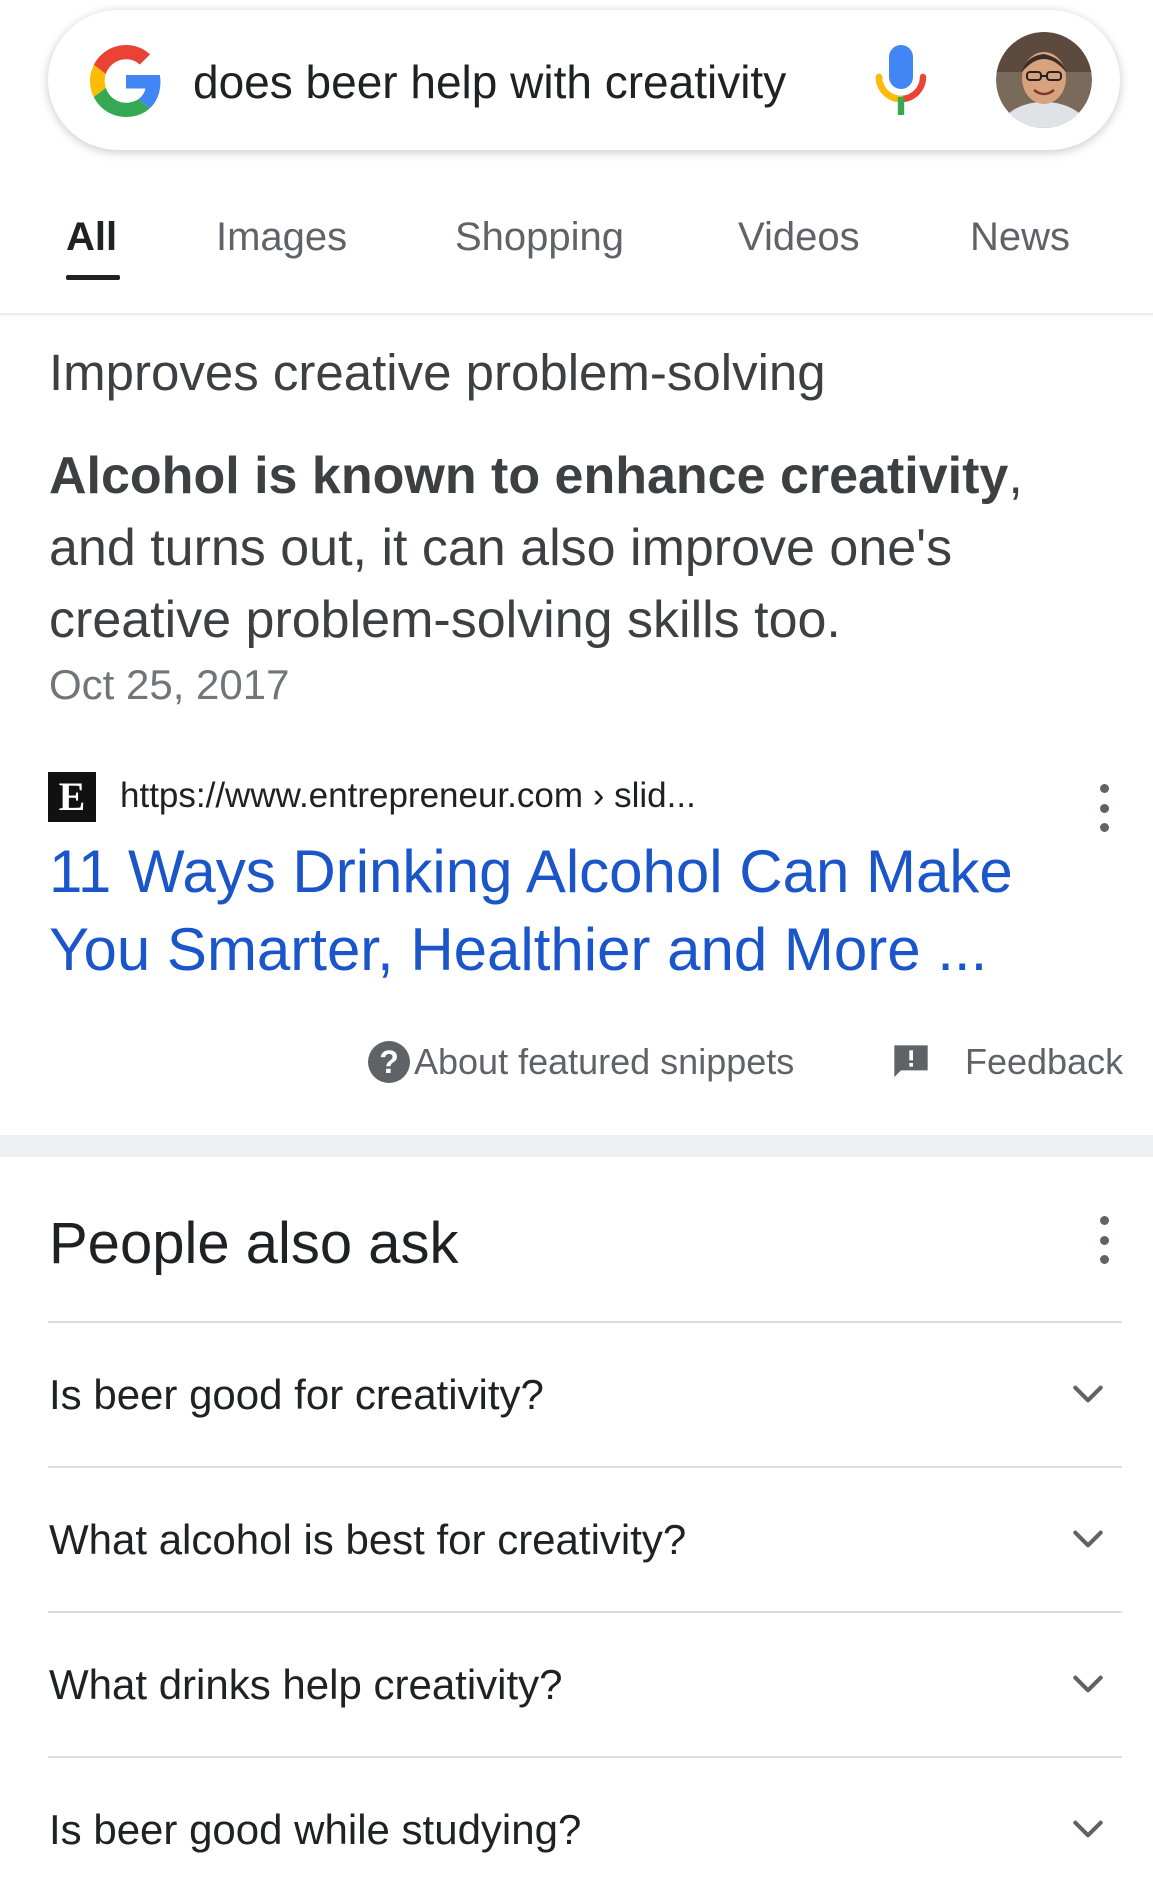 The width and height of the screenshot is (1153, 1901). What do you see at coordinates (306, 1684) in the screenshot?
I see `paa-question-text: What drinks help creativity?` at bounding box center [306, 1684].